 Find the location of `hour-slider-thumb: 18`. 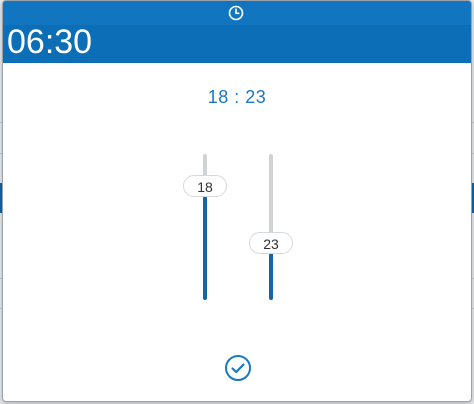

hour-slider-thumb: 18 is located at coordinates (205, 185).